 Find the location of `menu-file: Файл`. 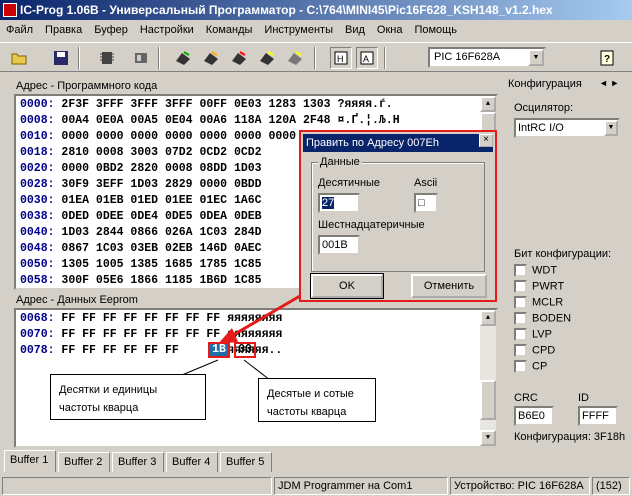

menu-file: Файл is located at coordinates (19, 30).